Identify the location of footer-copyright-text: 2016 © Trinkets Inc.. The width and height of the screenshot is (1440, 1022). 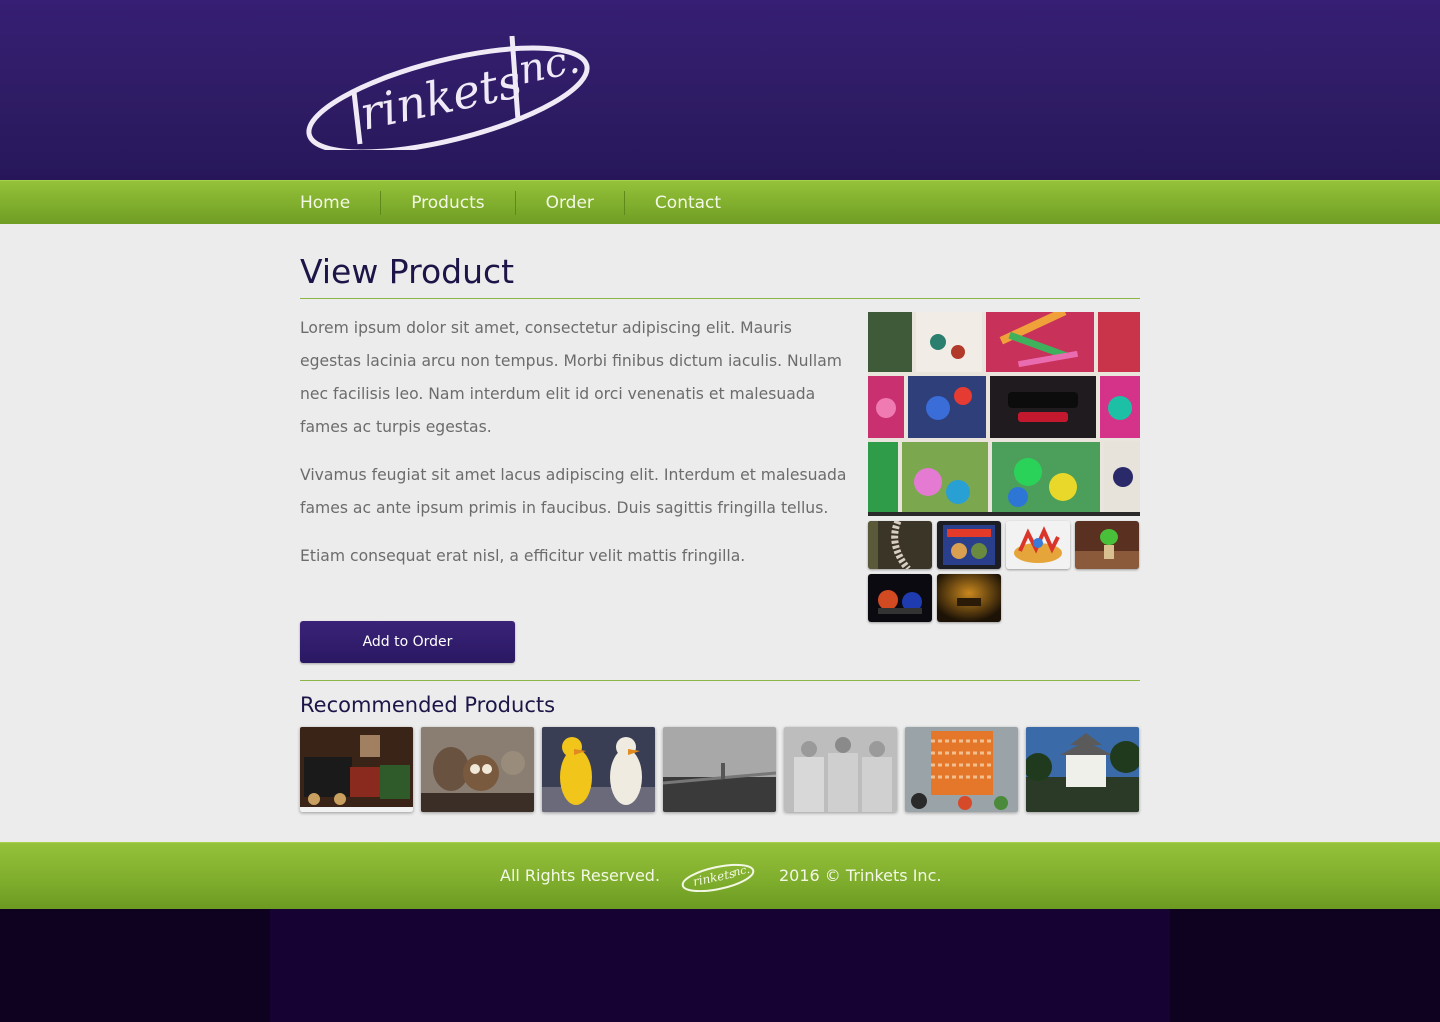
(860, 875).